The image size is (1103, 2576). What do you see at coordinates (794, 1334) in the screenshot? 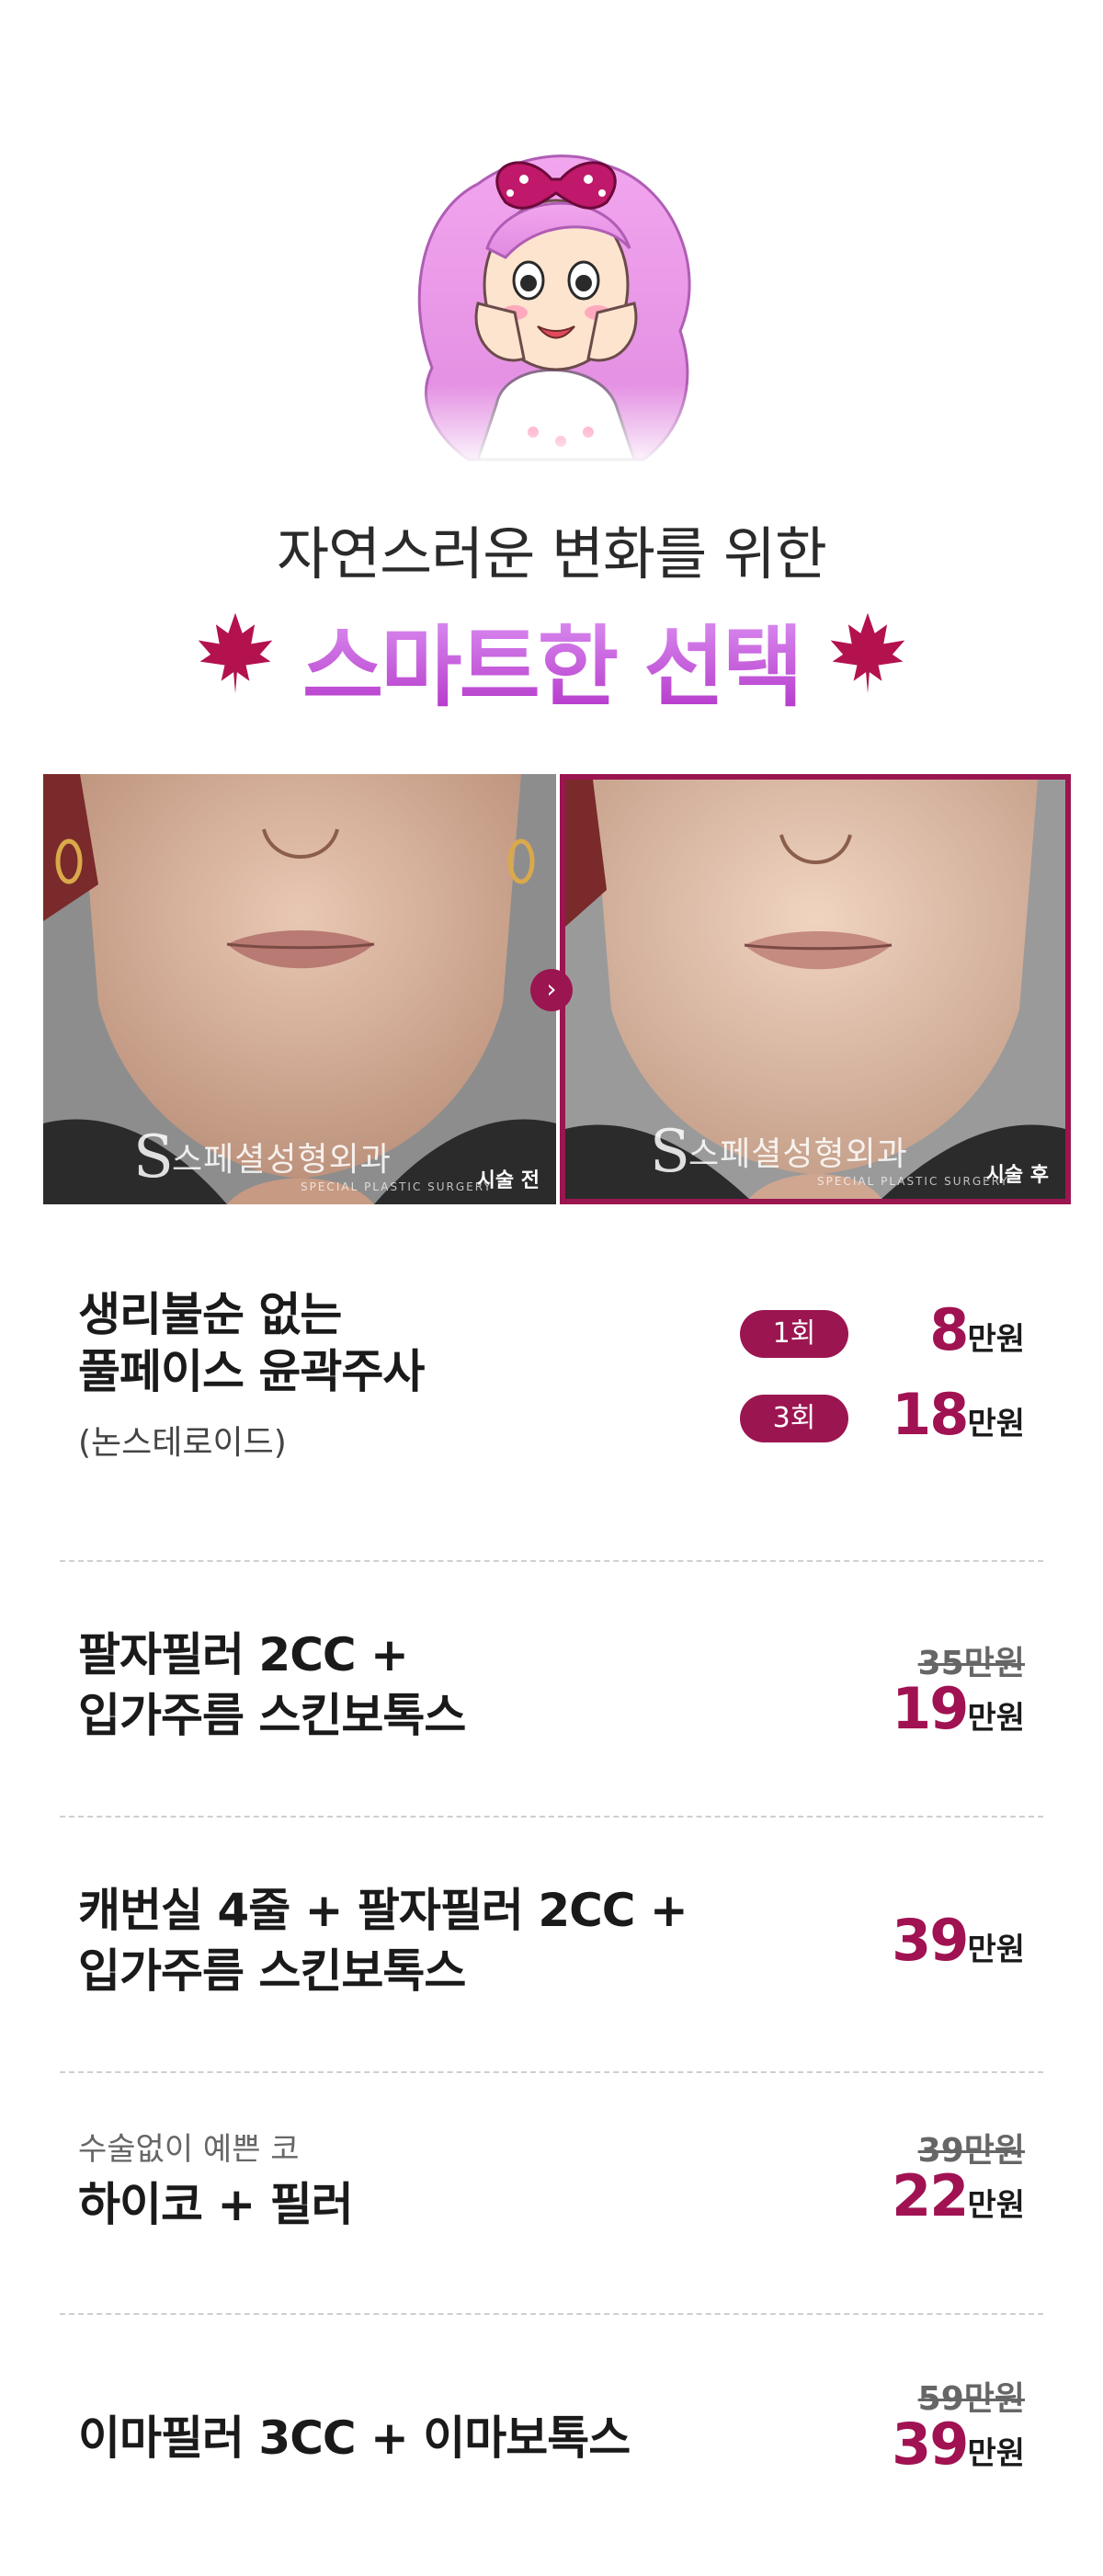
I see `session-badge: 1회` at bounding box center [794, 1334].